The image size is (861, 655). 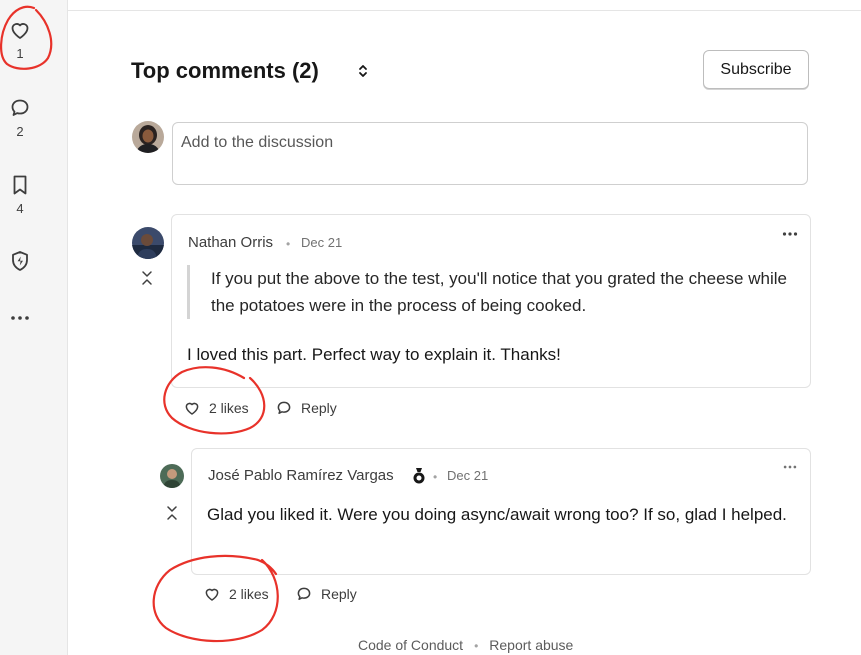 What do you see at coordinates (531, 645) in the screenshot?
I see `report-abuse-link: Report abuse` at bounding box center [531, 645].